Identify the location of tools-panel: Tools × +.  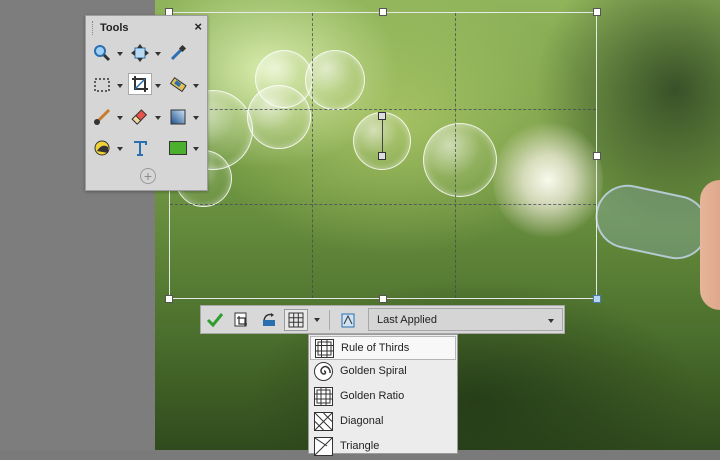
(146, 103).